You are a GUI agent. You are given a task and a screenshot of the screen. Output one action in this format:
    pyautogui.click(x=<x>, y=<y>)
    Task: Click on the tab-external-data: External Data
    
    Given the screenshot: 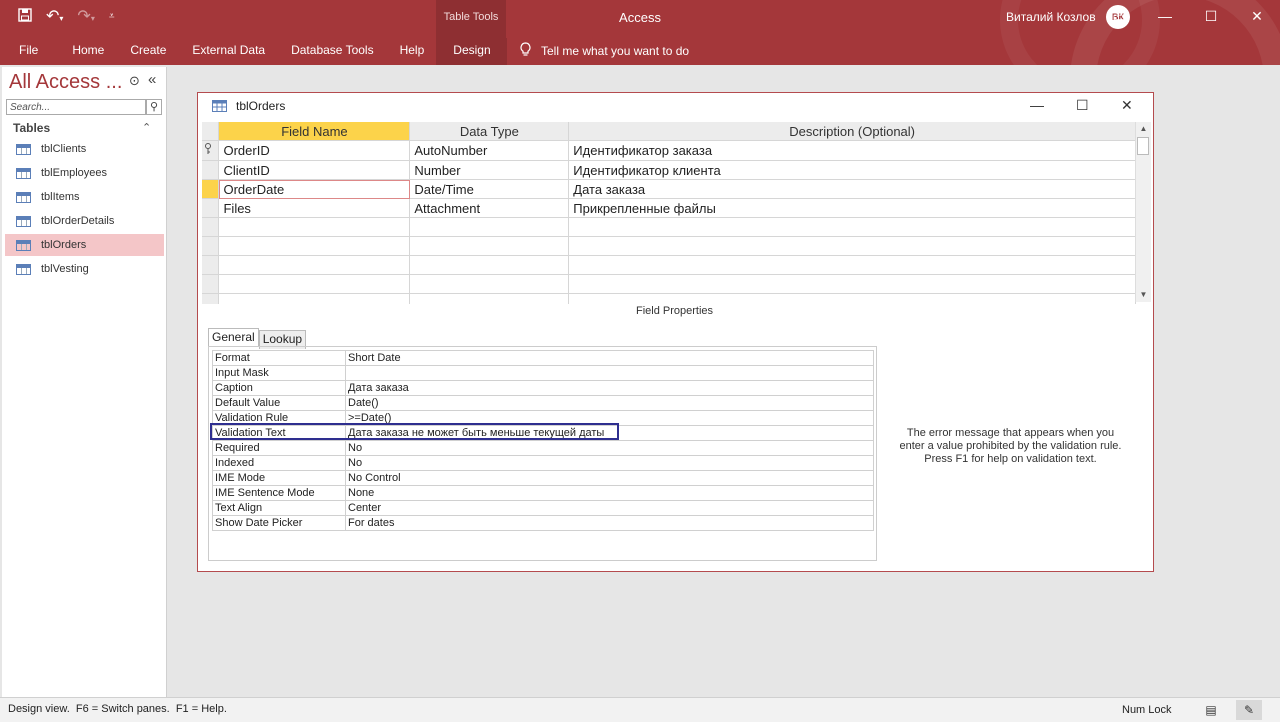 What is the action you would take?
    pyautogui.click(x=228, y=51)
    